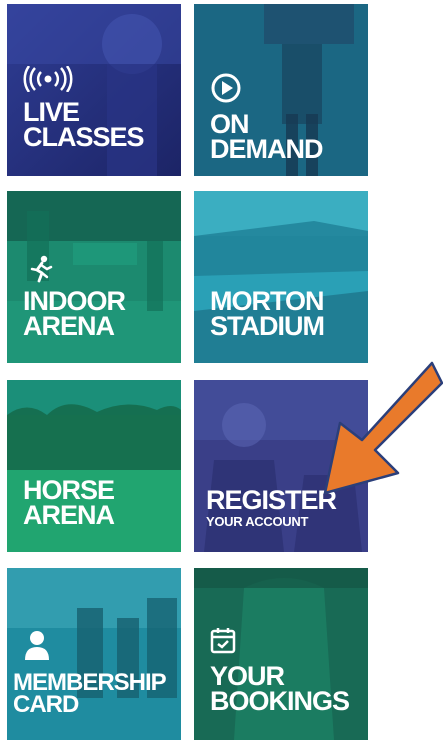 The image size is (443, 740). Describe the element at coordinates (94, 466) in the screenshot. I see `tile-horse-arena: HORSE ARENA` at that location.